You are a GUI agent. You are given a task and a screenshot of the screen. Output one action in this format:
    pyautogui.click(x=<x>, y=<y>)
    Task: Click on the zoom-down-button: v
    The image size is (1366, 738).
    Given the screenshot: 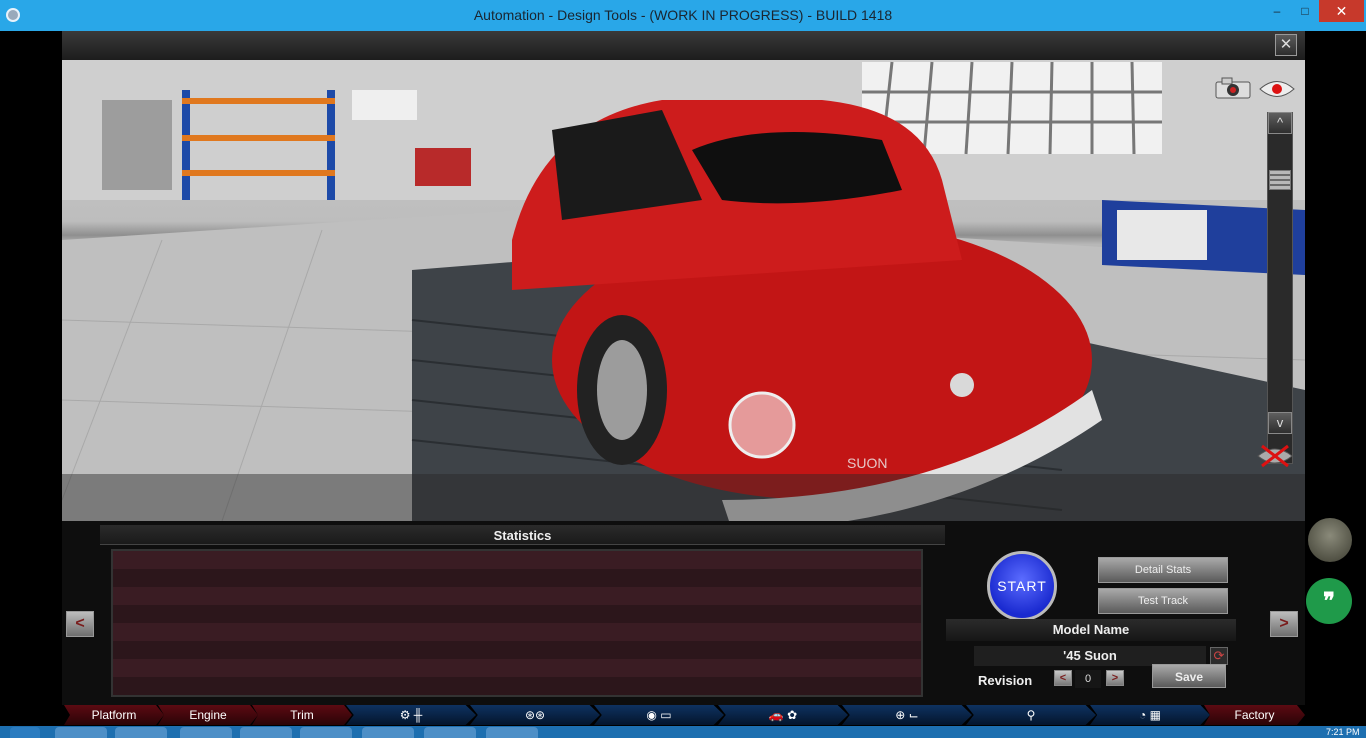 What is the action you would take?
    pyautogui.click(x=1280, y=423)
    